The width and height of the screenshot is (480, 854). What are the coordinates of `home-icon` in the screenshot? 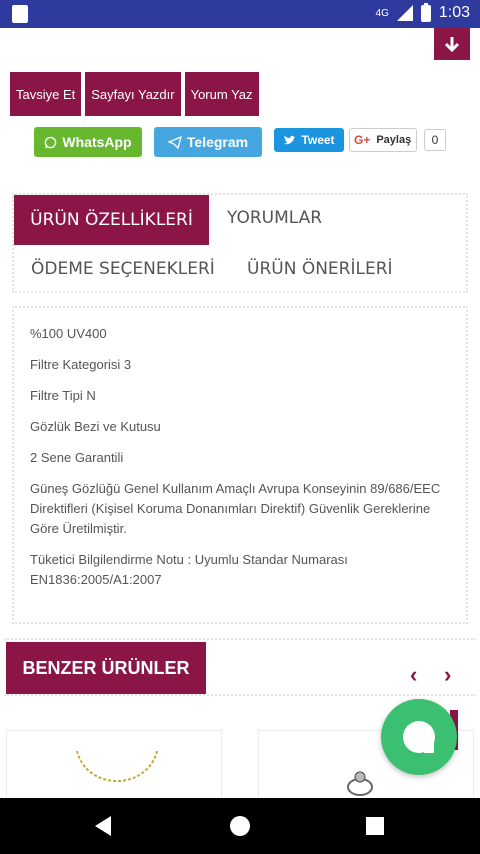 It's located at (240, 826).